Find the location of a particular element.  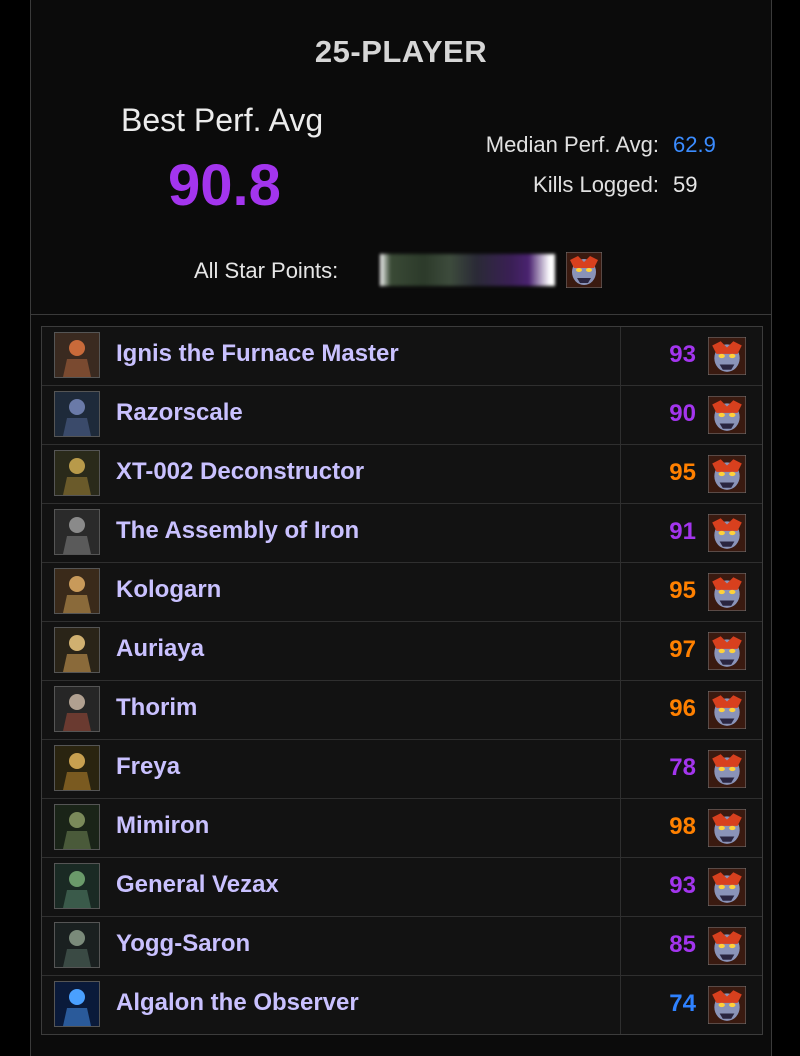

boss-row: Kologarn 95 is located at coordinates (402, 592).